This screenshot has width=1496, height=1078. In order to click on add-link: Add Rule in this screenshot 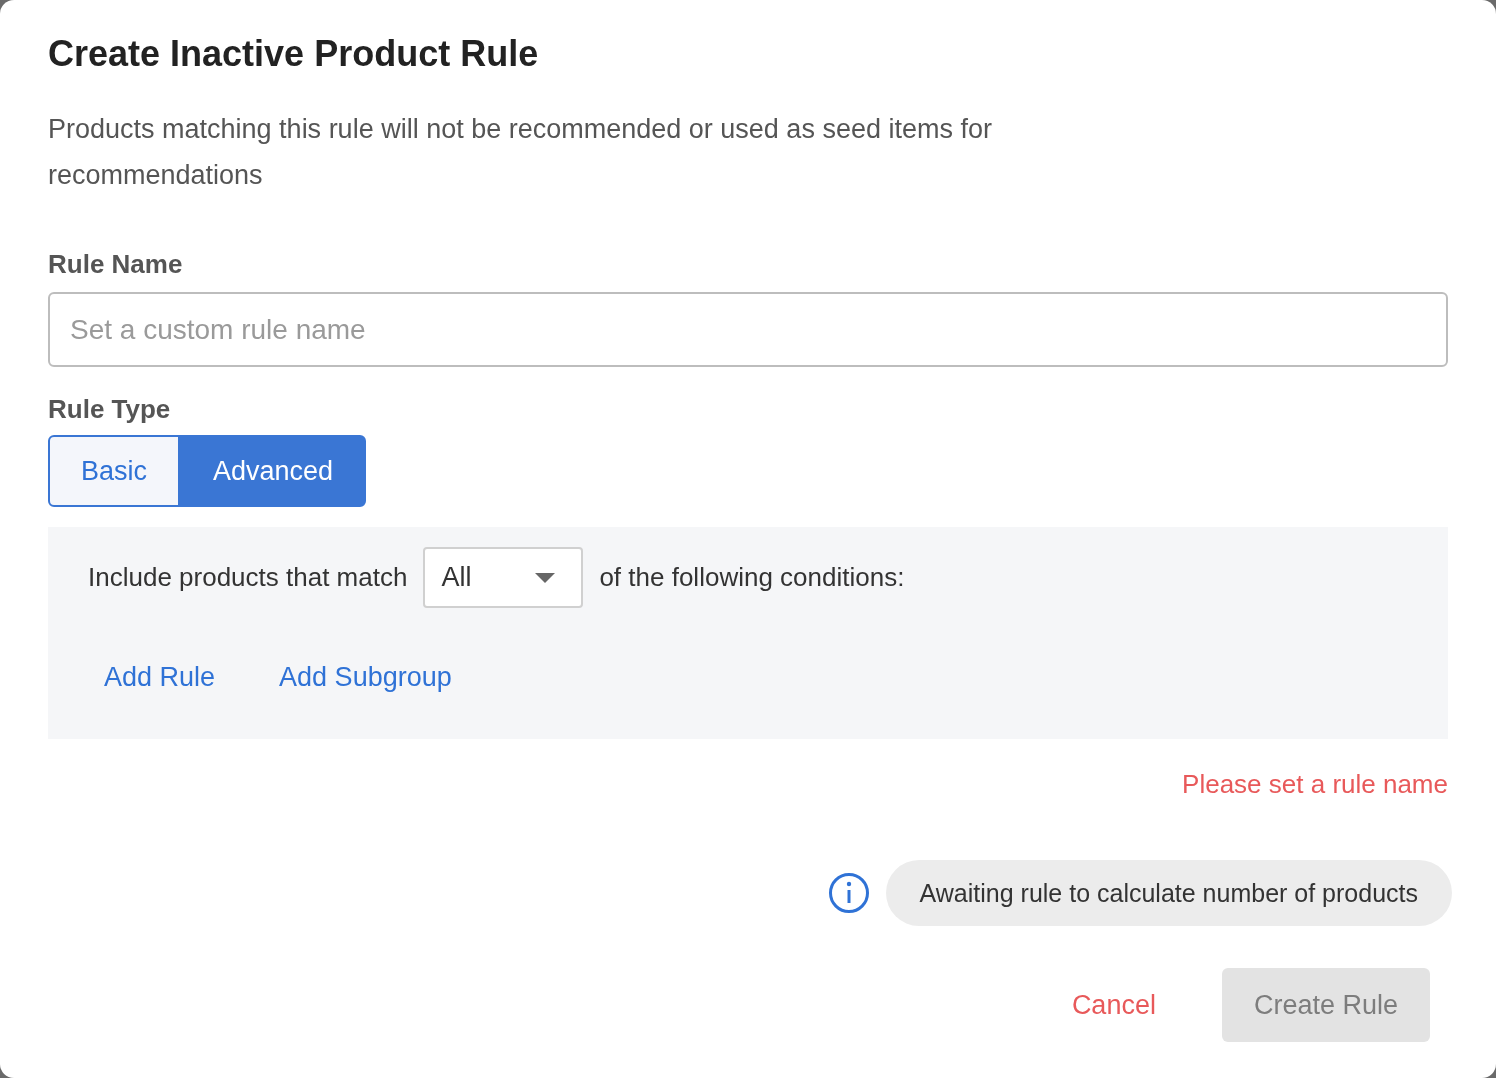, I will do `click(160, 677)`.